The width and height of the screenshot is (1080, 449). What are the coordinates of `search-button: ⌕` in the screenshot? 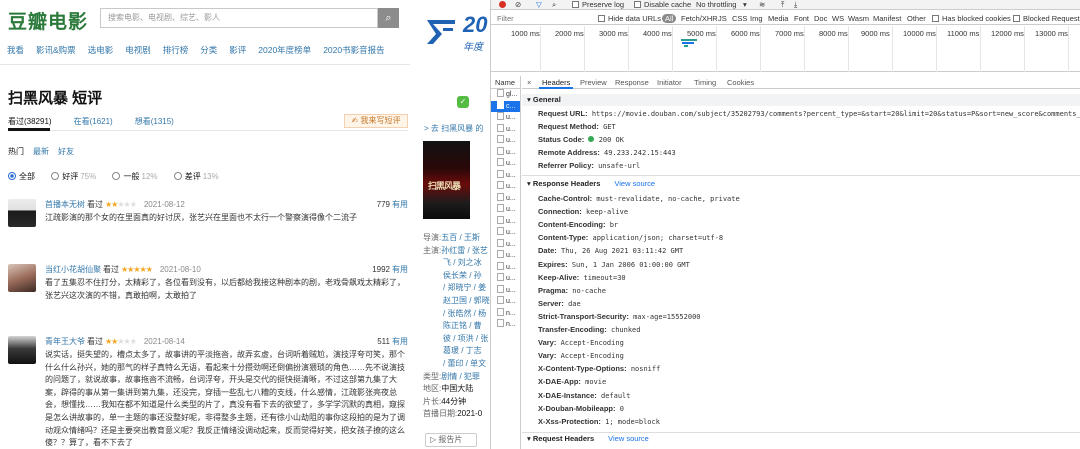 It's located at (388, 18).